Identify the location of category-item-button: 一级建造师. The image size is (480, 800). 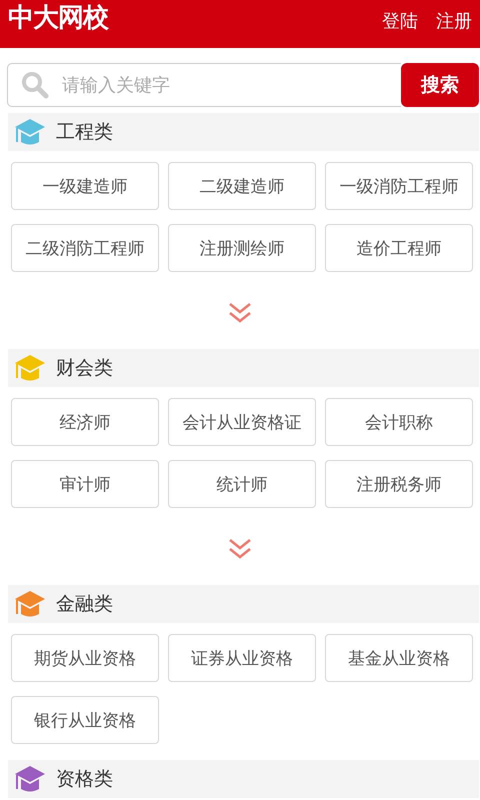
(85, 186).